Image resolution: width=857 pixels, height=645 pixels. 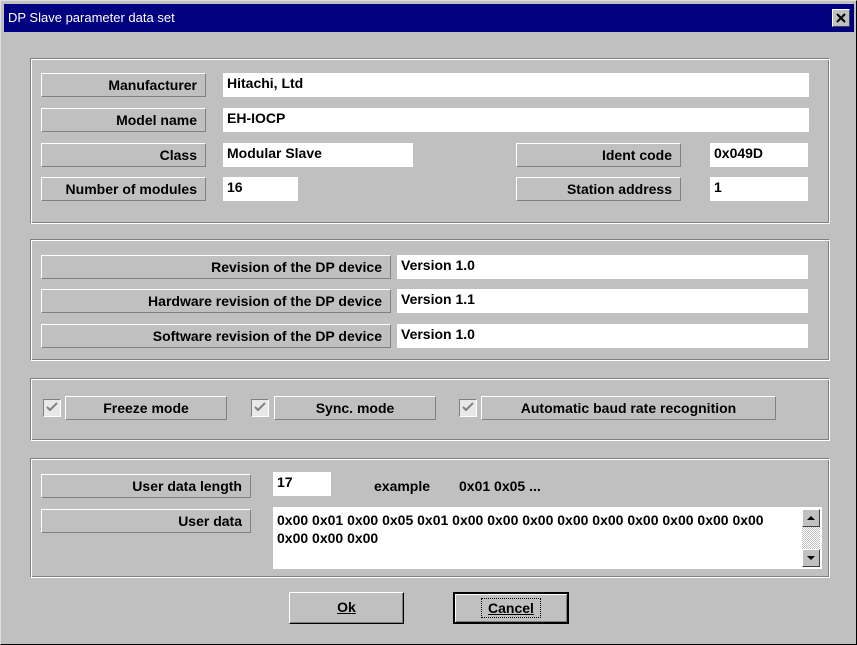 I want to click on cancel-button-label: Cancel, so click(x=511, y=608).